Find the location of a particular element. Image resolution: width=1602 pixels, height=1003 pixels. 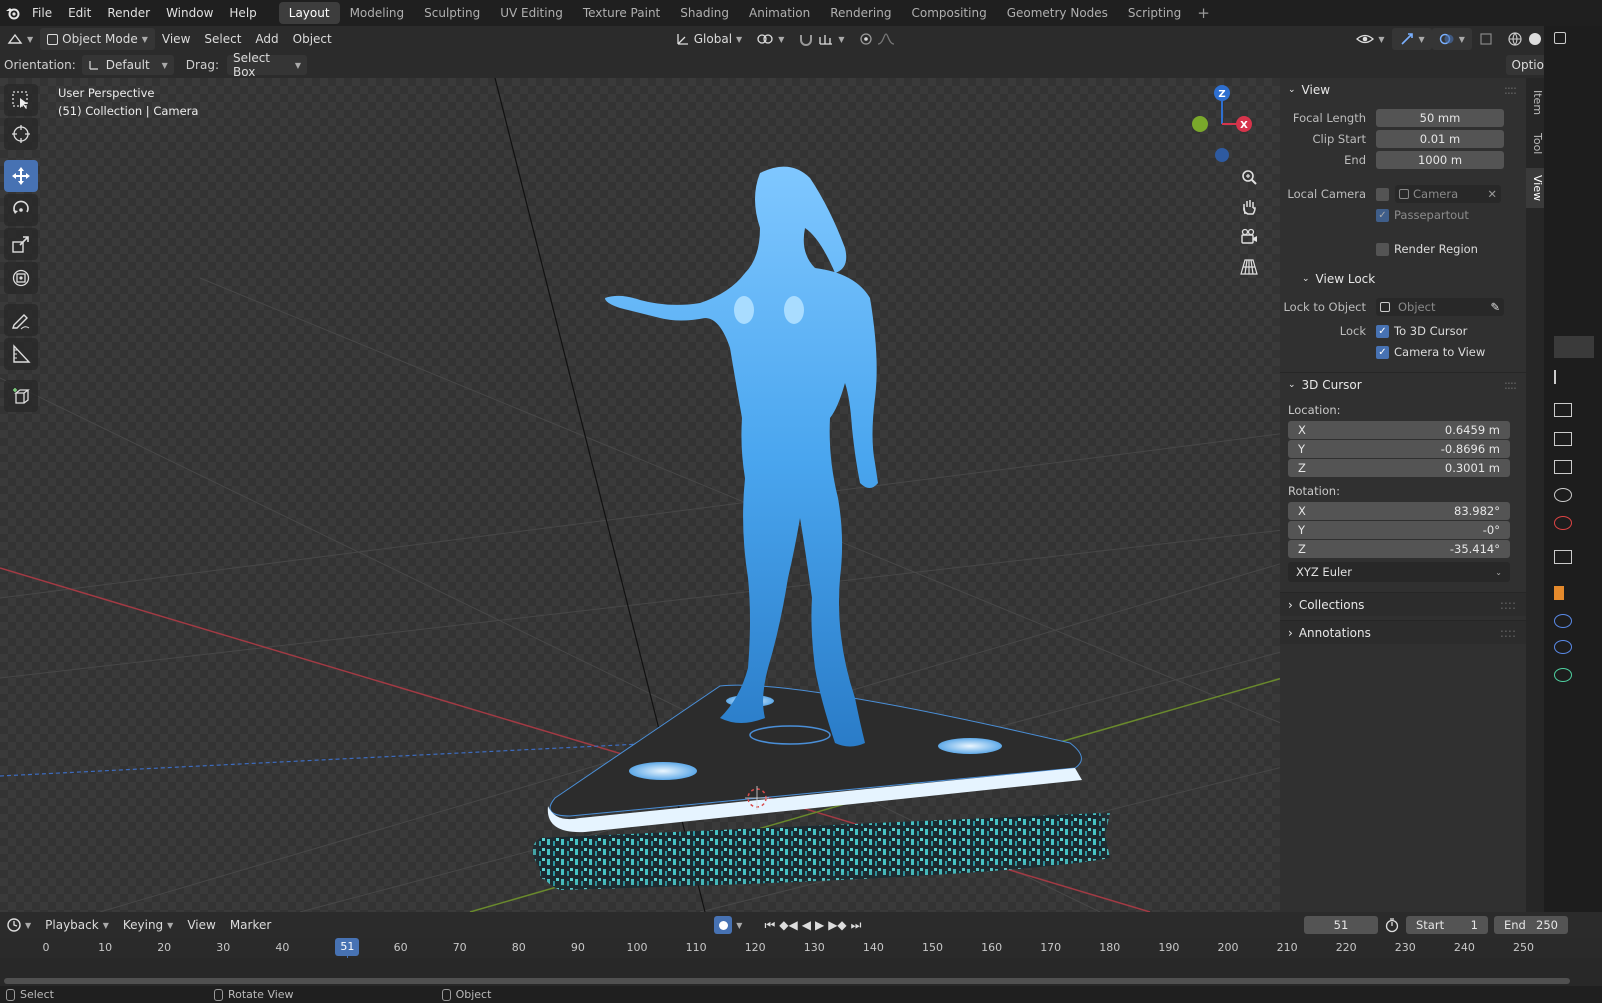

render-region-checkbox is located at coordinates (1382, 249).